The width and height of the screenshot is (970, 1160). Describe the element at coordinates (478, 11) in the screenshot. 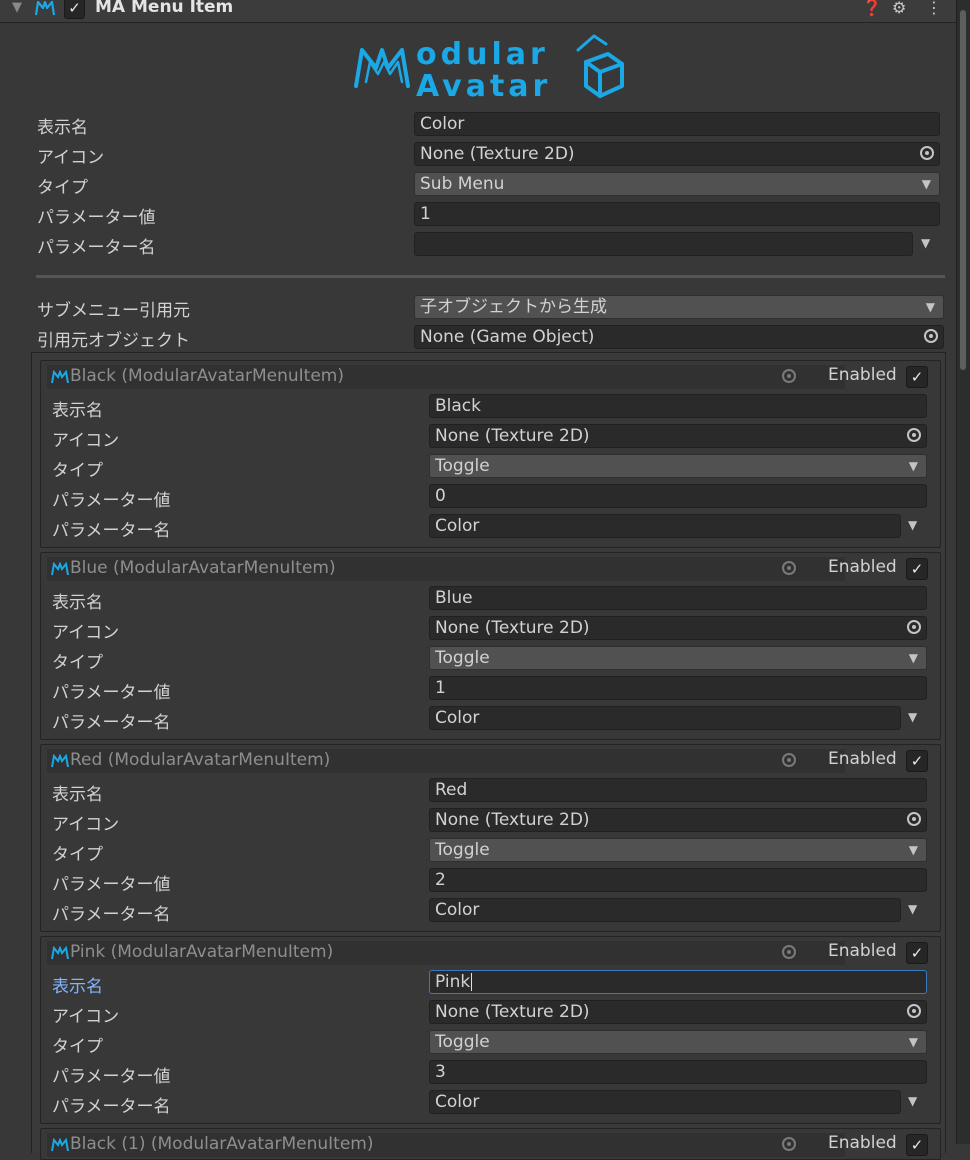

I see `component-header: ▼ ✓ MA Menu Item ❓ ⚙ ⋮` at that location.